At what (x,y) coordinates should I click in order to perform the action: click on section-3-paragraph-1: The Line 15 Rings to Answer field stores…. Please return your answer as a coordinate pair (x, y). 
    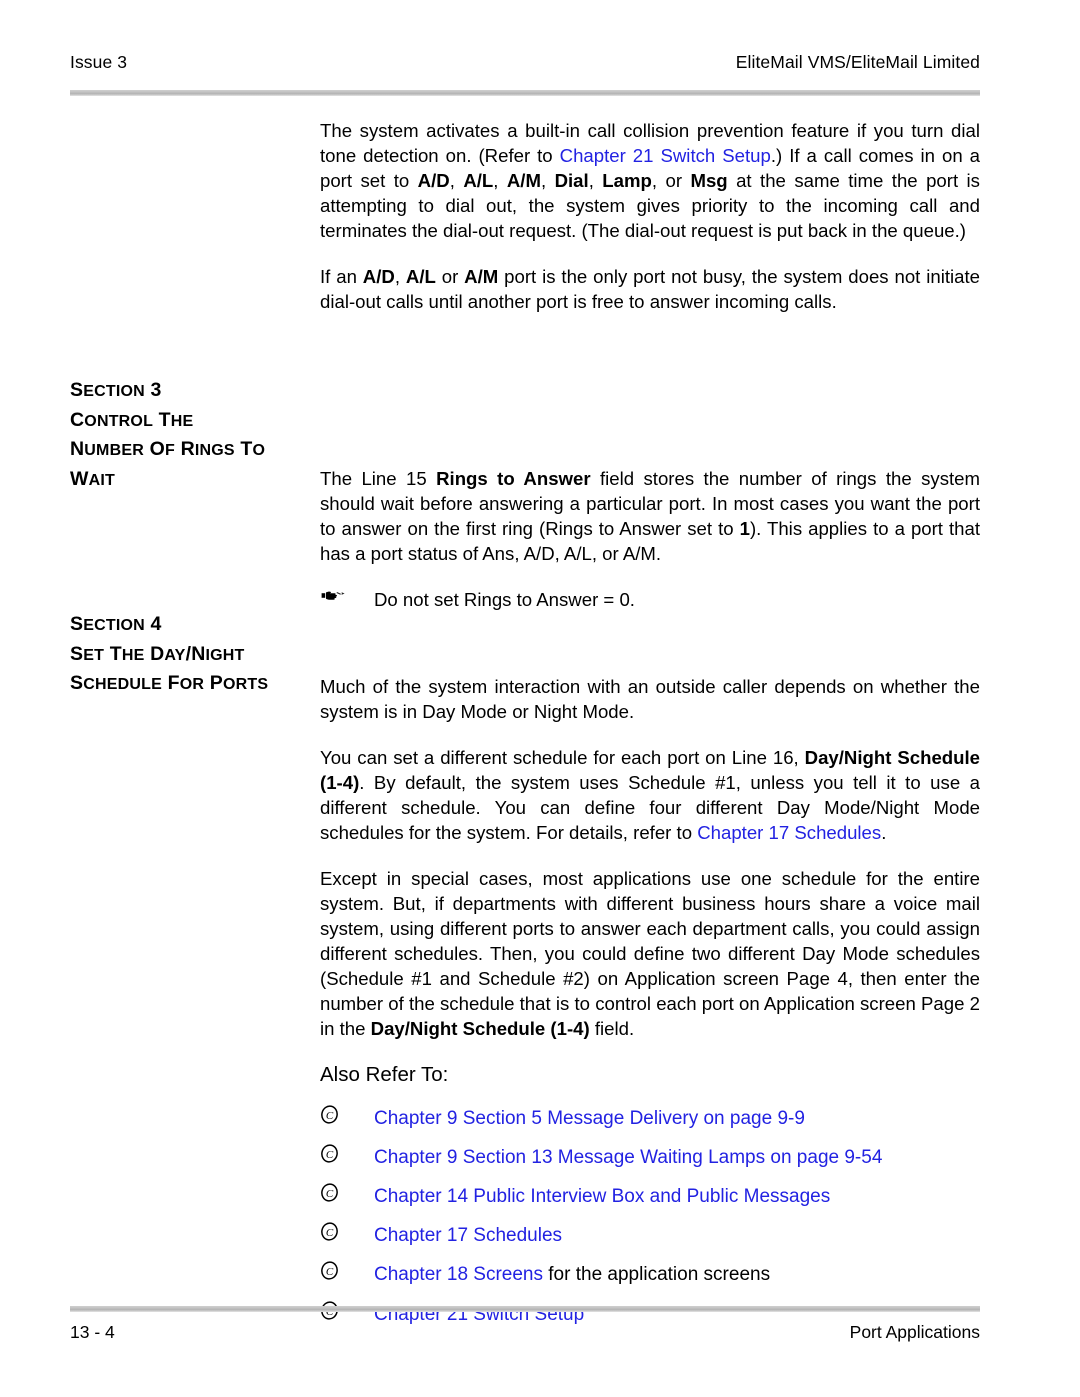
    Looking at the image, I should click on (650, 516).